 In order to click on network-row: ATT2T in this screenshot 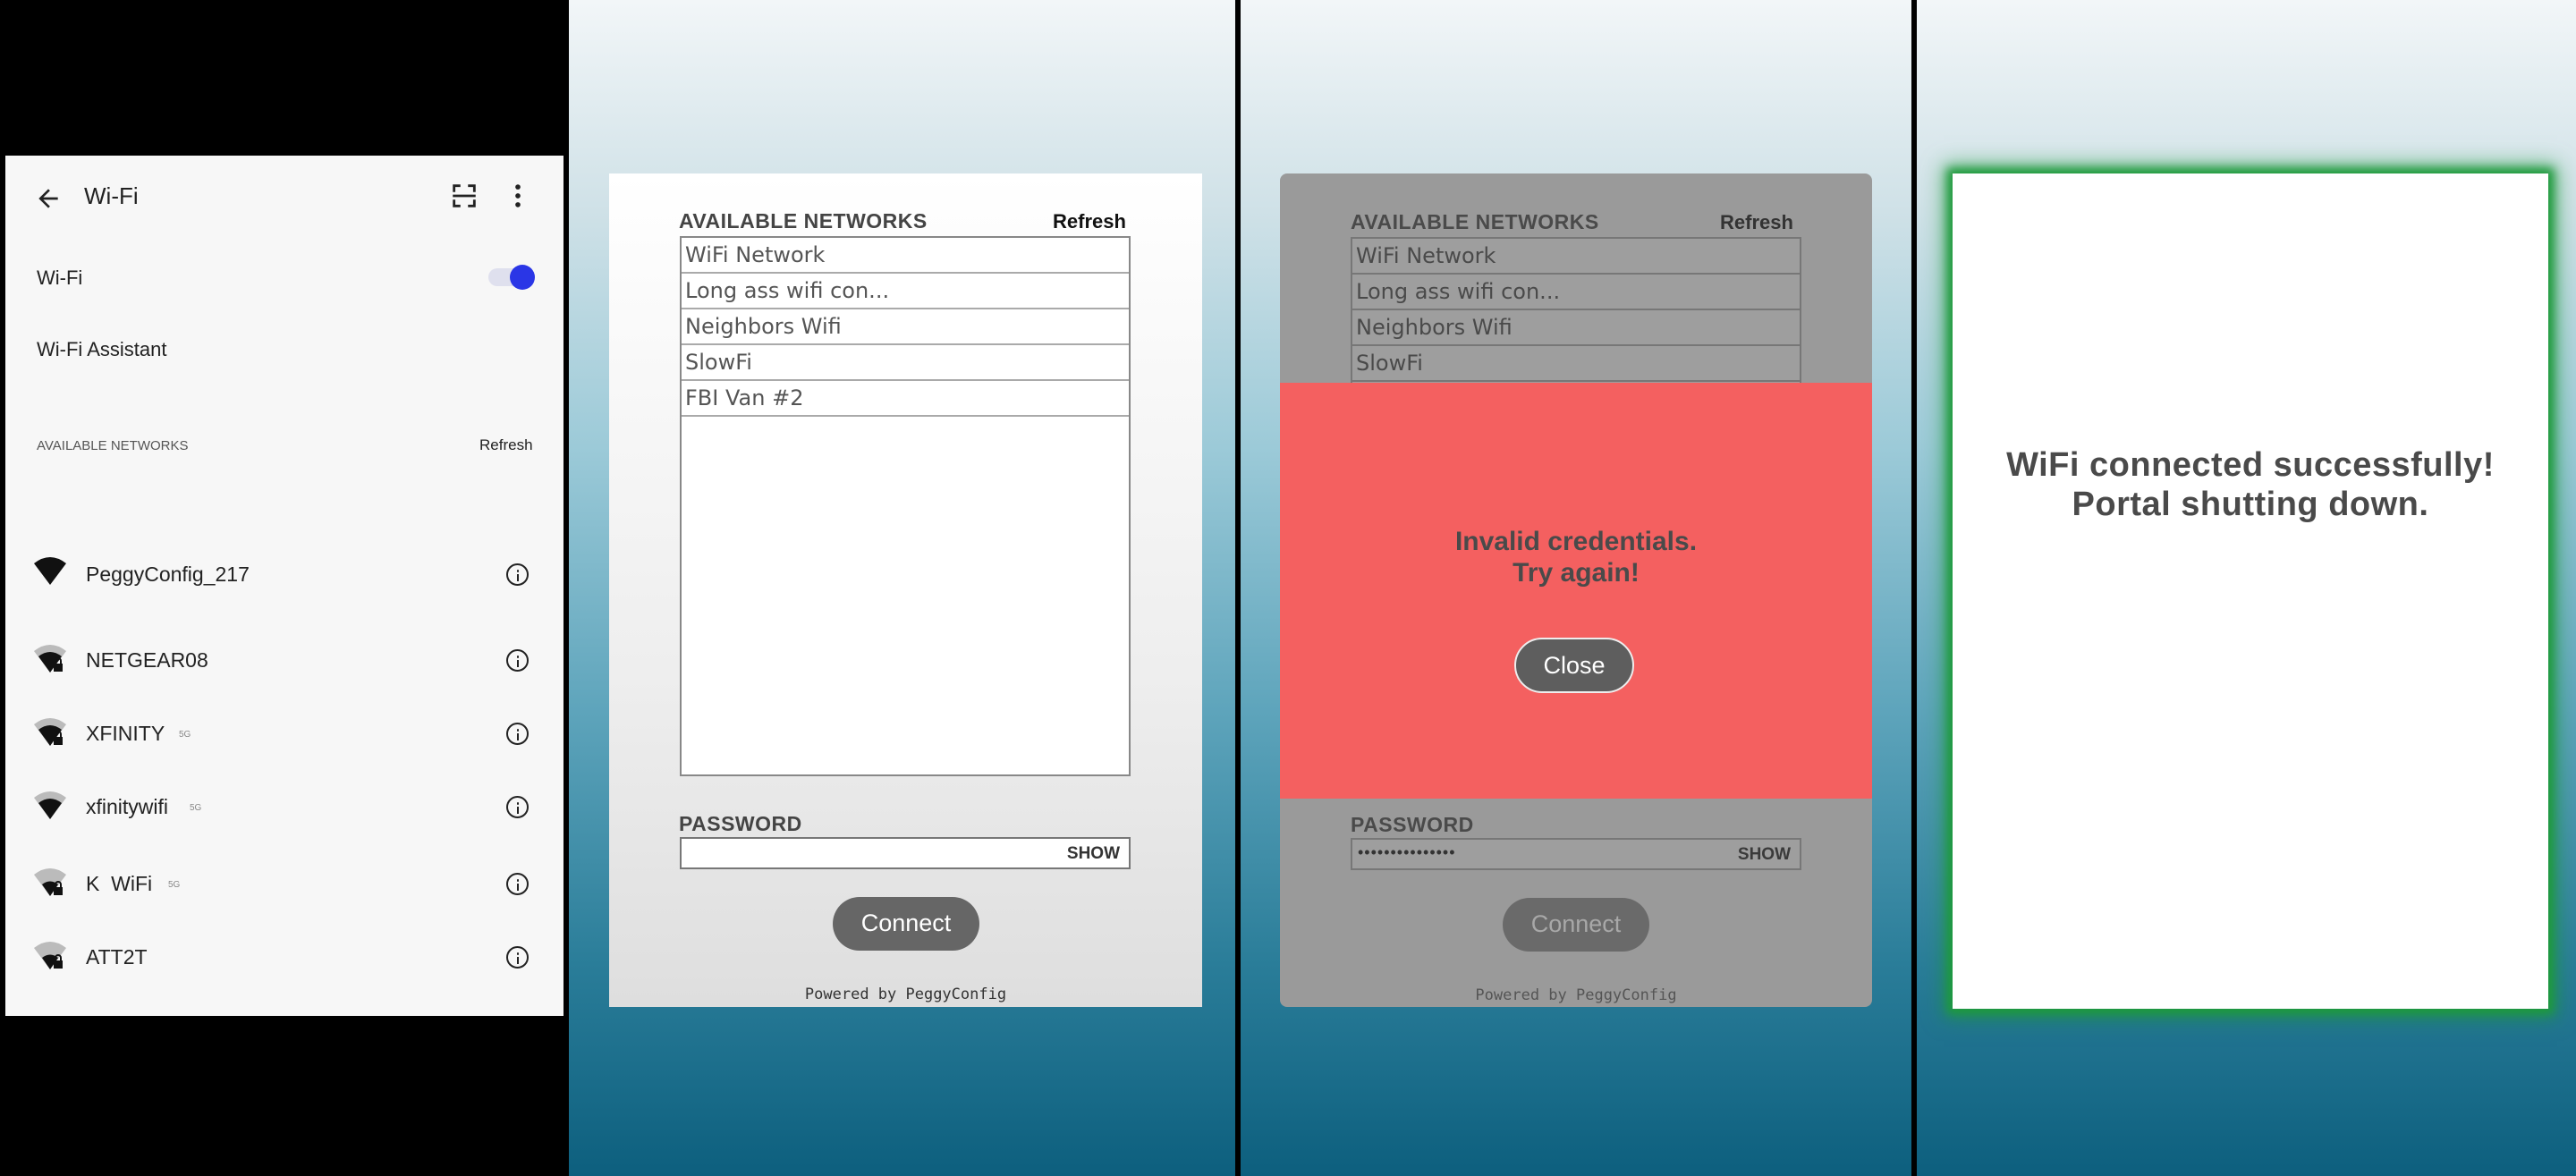, I will do `click(284, 959)`.